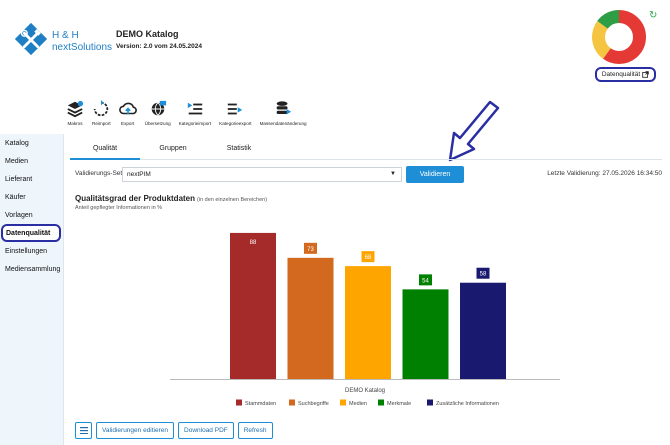  I want to click on data-label-3: 54, so click(425, 281).